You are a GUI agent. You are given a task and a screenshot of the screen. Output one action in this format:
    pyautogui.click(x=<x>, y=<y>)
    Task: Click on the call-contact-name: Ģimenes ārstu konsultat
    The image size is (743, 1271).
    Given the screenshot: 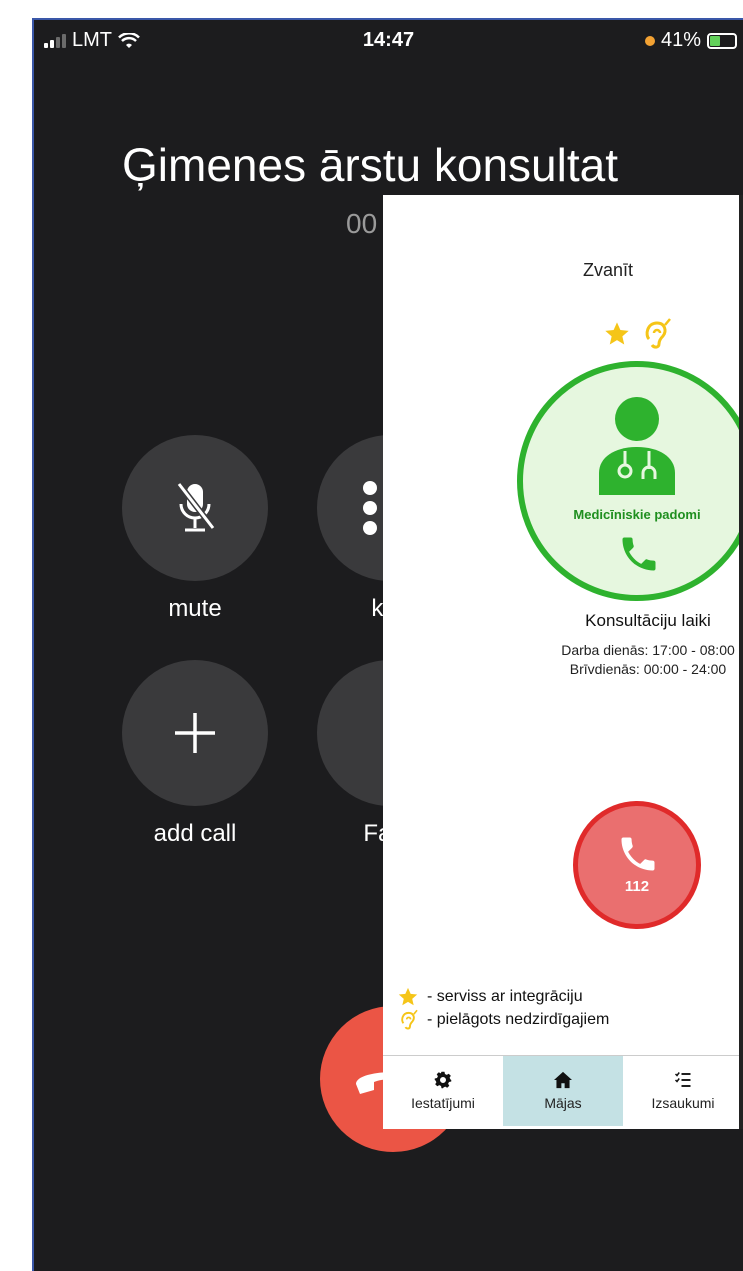 What is the action you would take?
    pyautogui.click(x=370, y=165)
    